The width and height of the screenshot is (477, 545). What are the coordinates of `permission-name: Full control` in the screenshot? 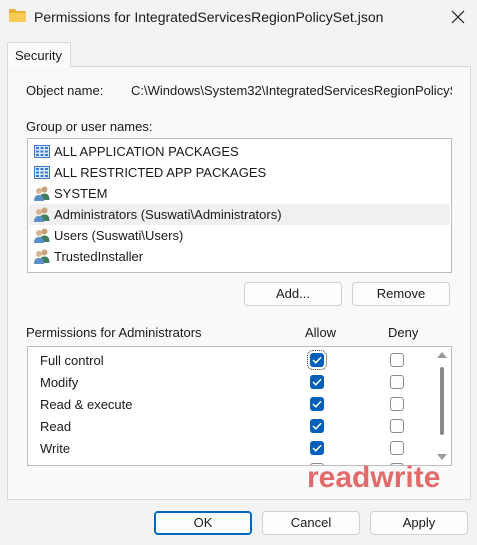 It's located at (72, 360).